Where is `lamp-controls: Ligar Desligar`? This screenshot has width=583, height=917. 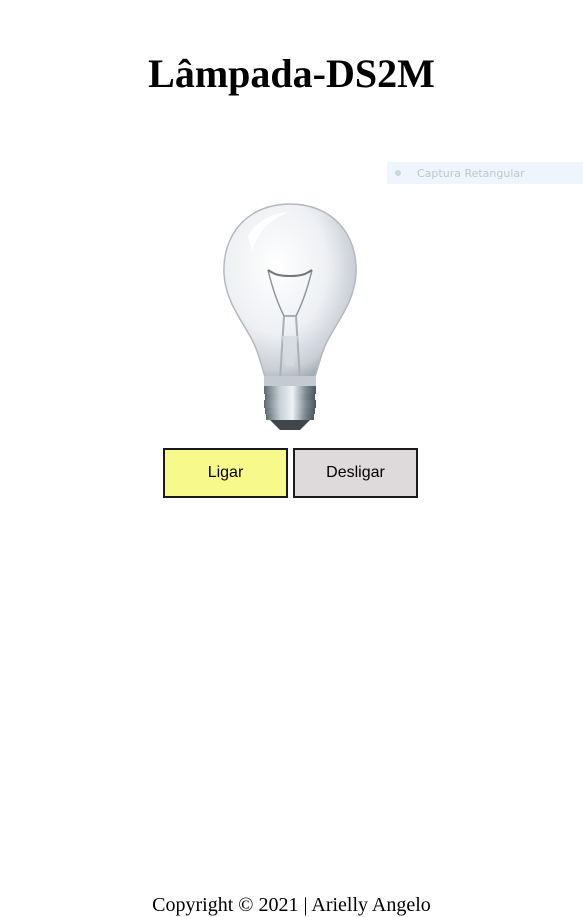
lamp-controls: Ligar Desligar is located at coordinates (290, 473).